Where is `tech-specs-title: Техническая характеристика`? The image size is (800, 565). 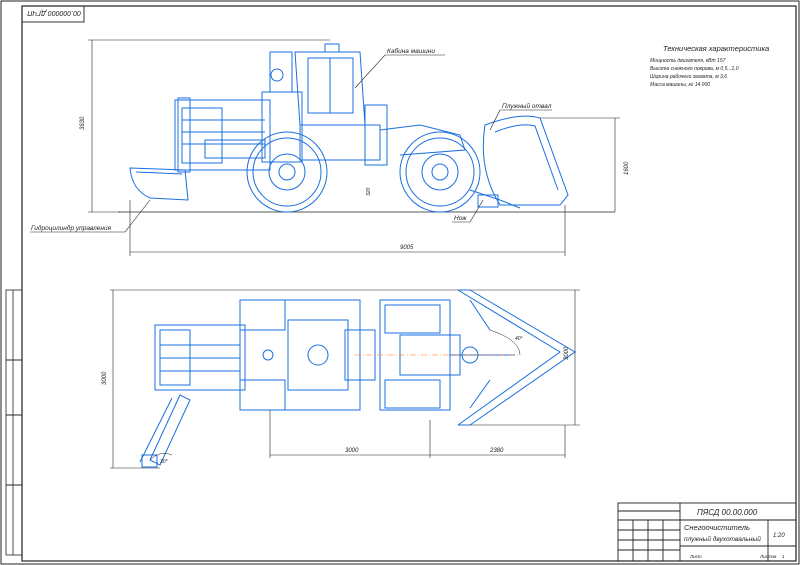 tech-specs-title: Техническая характеристика is located at coordinates (716, 48).